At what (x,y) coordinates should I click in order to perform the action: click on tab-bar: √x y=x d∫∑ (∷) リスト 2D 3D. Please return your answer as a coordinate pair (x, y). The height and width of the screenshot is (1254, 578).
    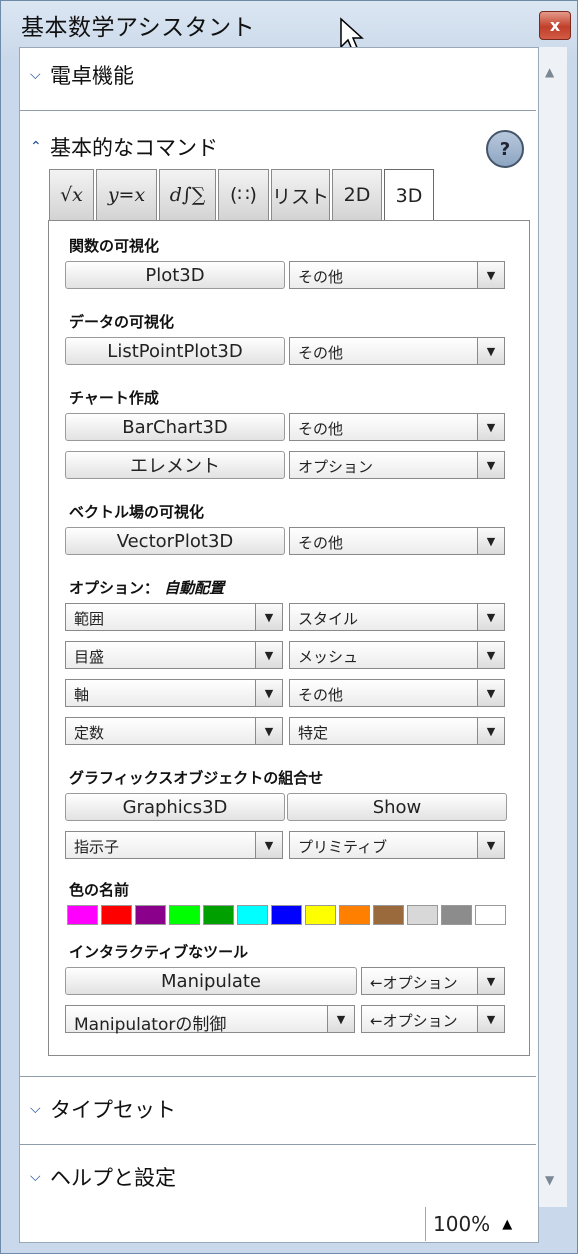
    Looking at the image, I should click on (242, 195).